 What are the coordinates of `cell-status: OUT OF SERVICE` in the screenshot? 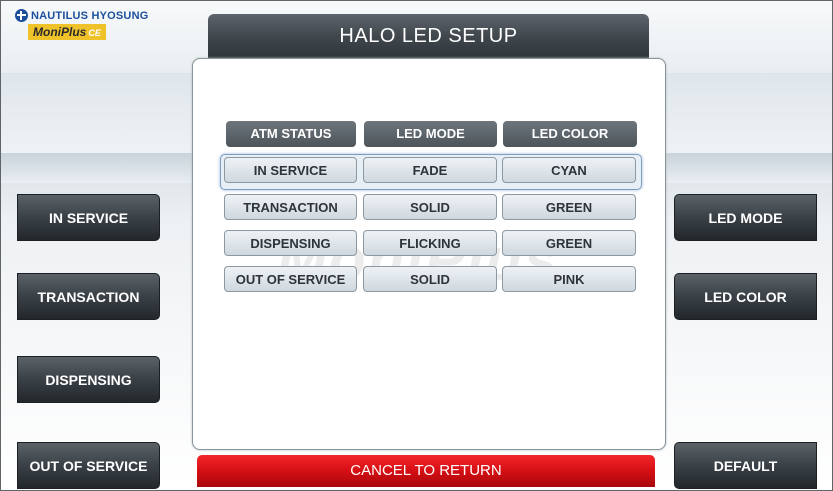 It's located at (290, 279).